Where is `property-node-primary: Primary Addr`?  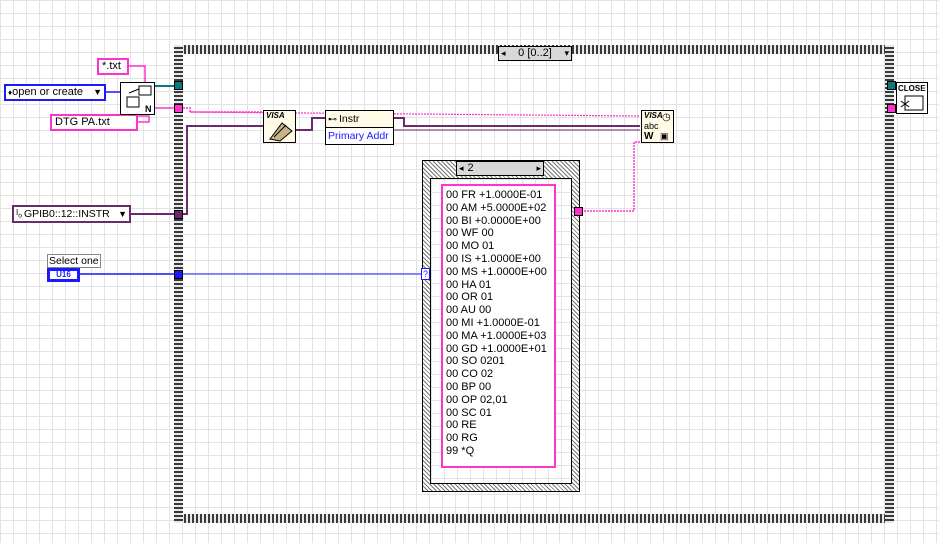
property-node-primary: Primary Addr is located at coordinates (358, 136).